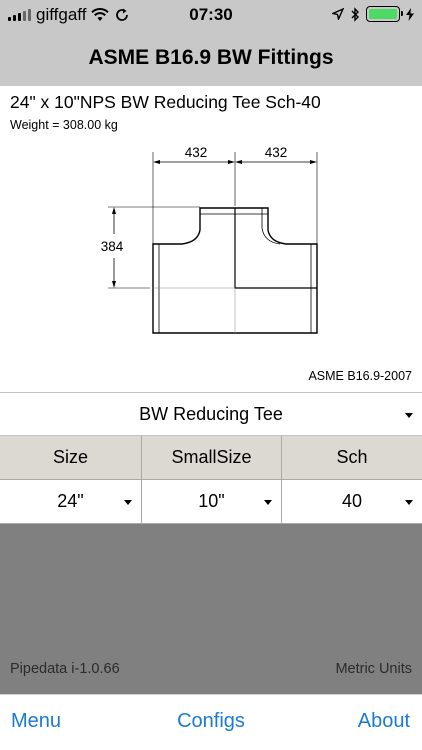 This screenshot has height=750, width=422. Describe the element at coordinates (276, 152) in the screenshot. I see `dim-right-half: 432` at that location.